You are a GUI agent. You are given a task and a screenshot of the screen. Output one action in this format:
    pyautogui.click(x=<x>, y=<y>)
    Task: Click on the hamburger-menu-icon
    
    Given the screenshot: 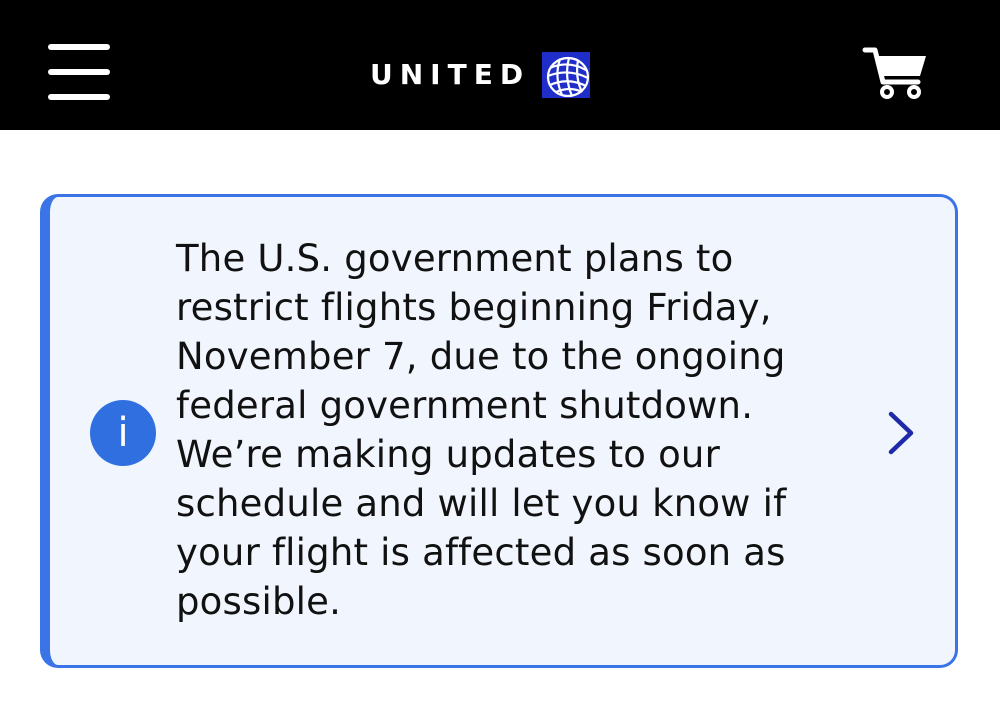 What is the action you would take?
    pyautogui.click(x=79, y=72)
    